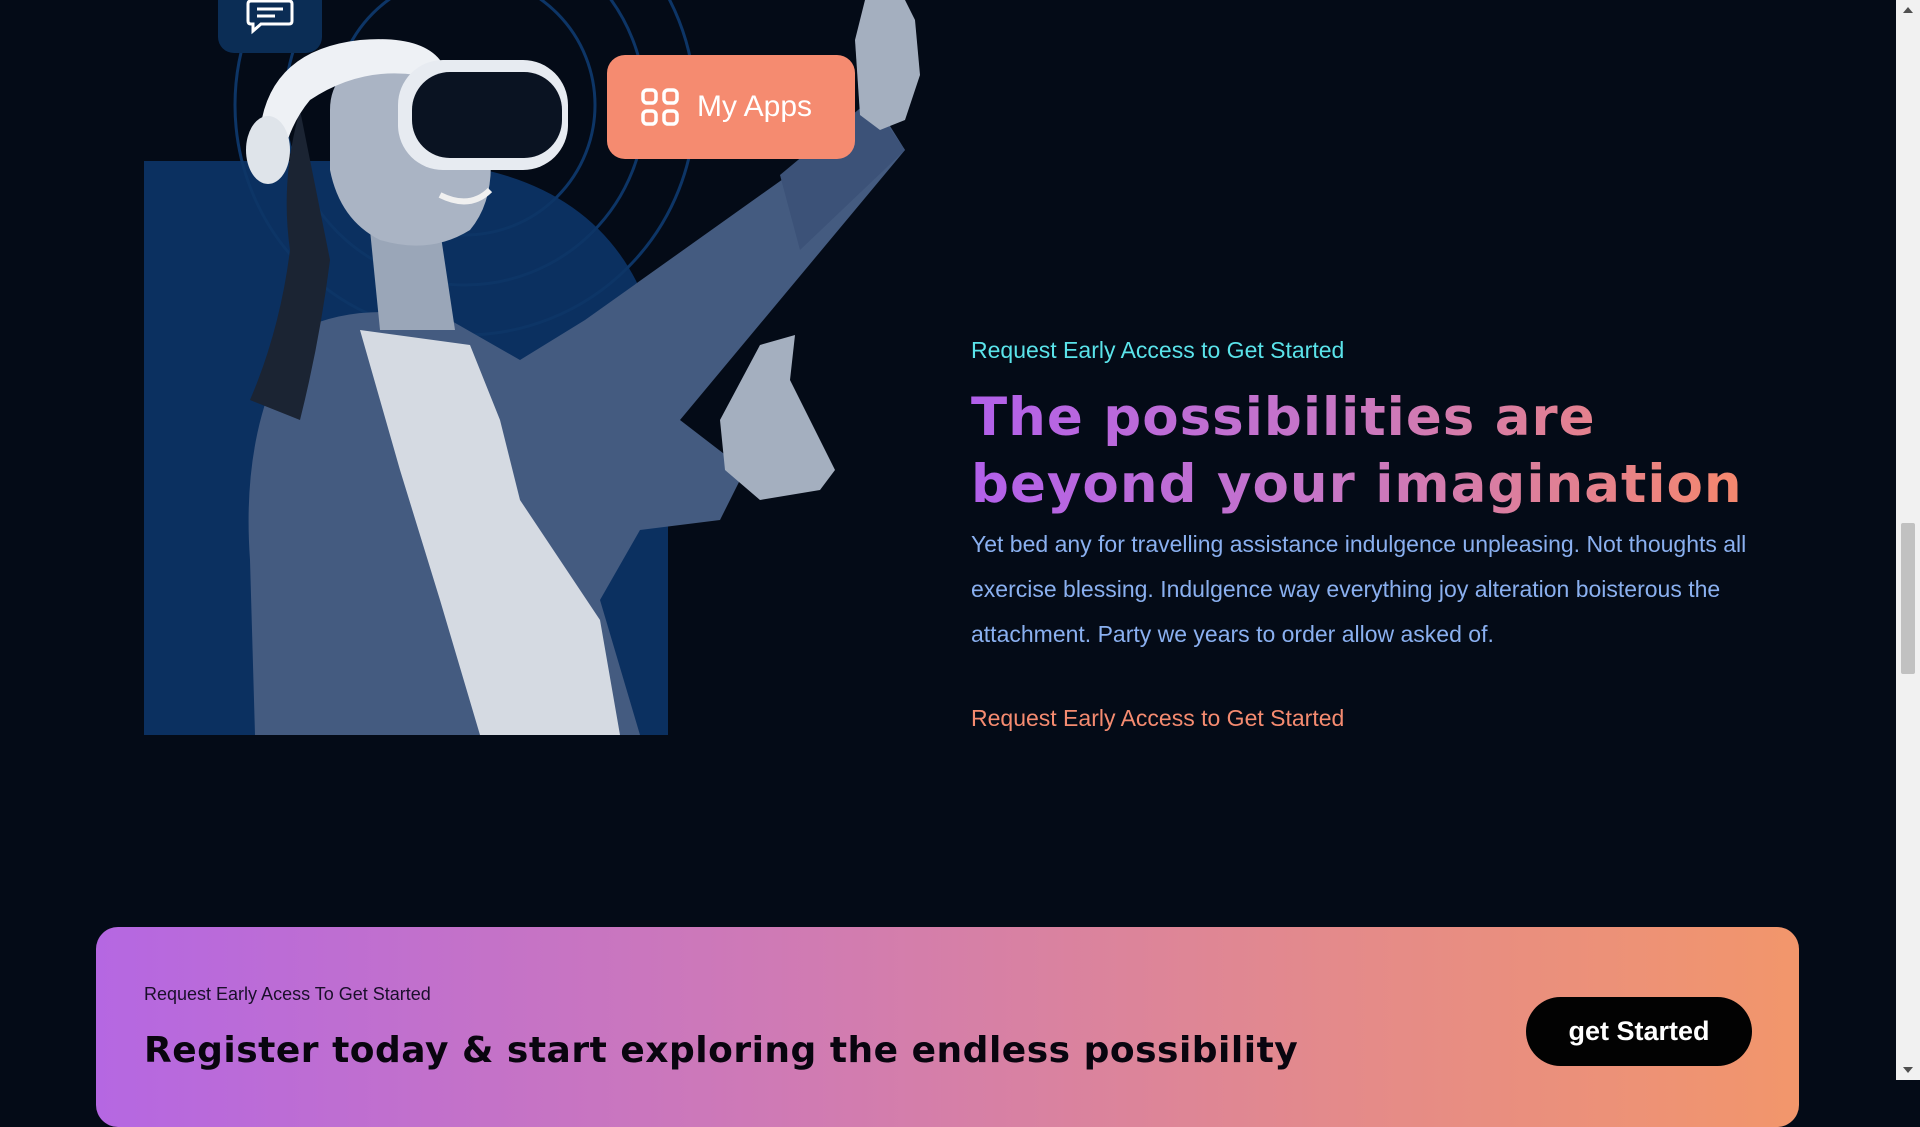  I want to click on scroll-up-icon, so click(1908, 10).